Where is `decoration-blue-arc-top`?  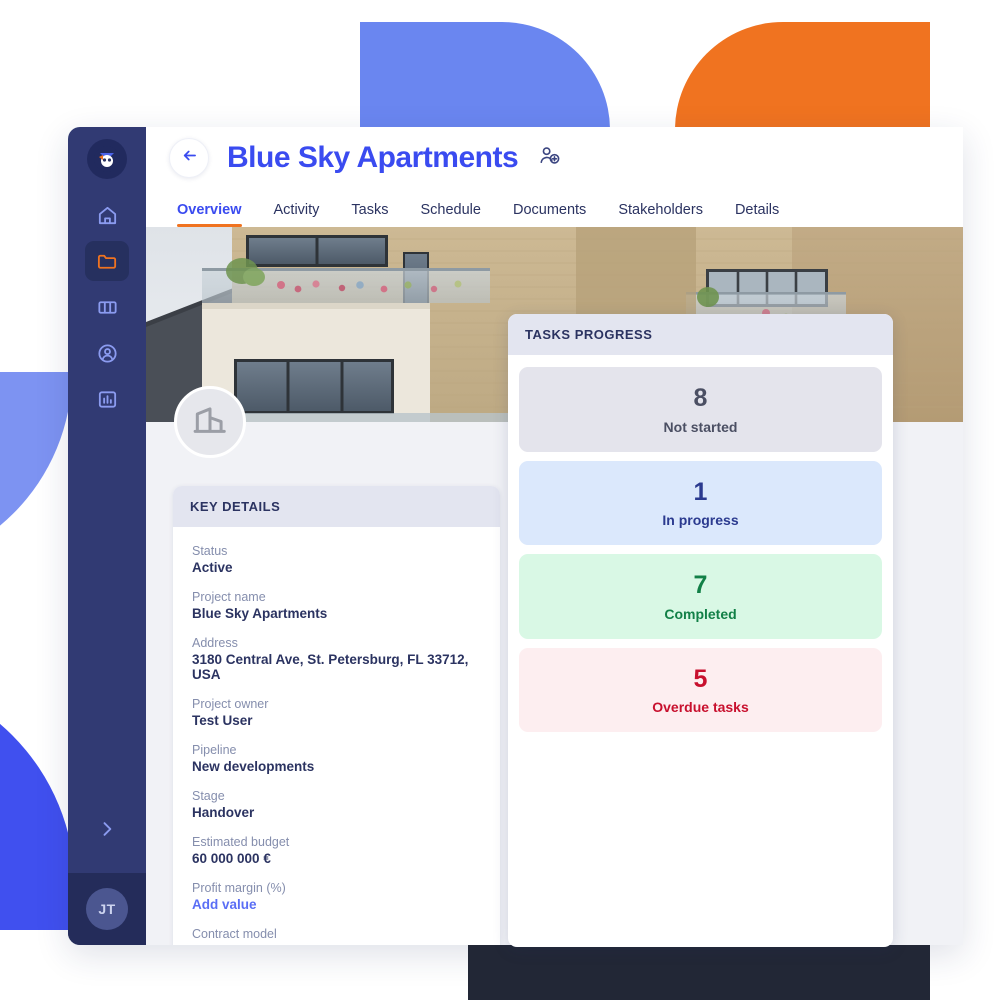
decoration-blue-arc-top is located at coordinates (485, 76).